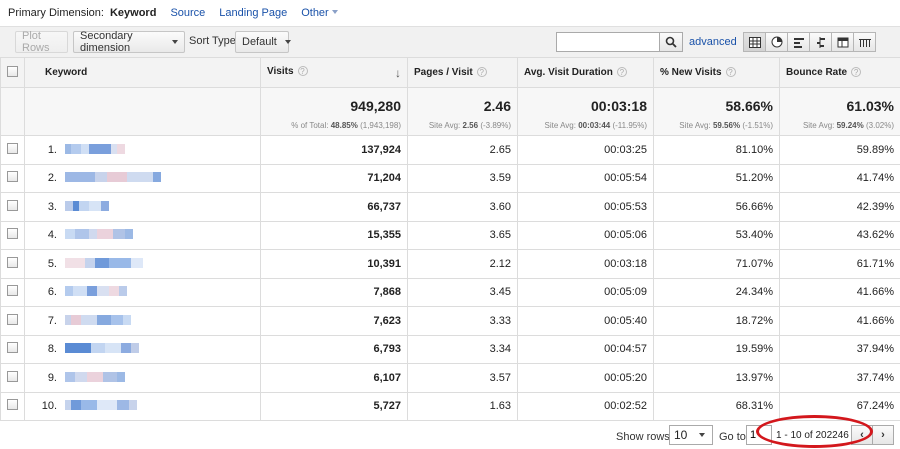 The height and width of the screenshot is (449, 900). What do you see at coordinates (142, 321) in the screenshot?
I see `keyword-cell: 7.` at bounding box center [142, 321].